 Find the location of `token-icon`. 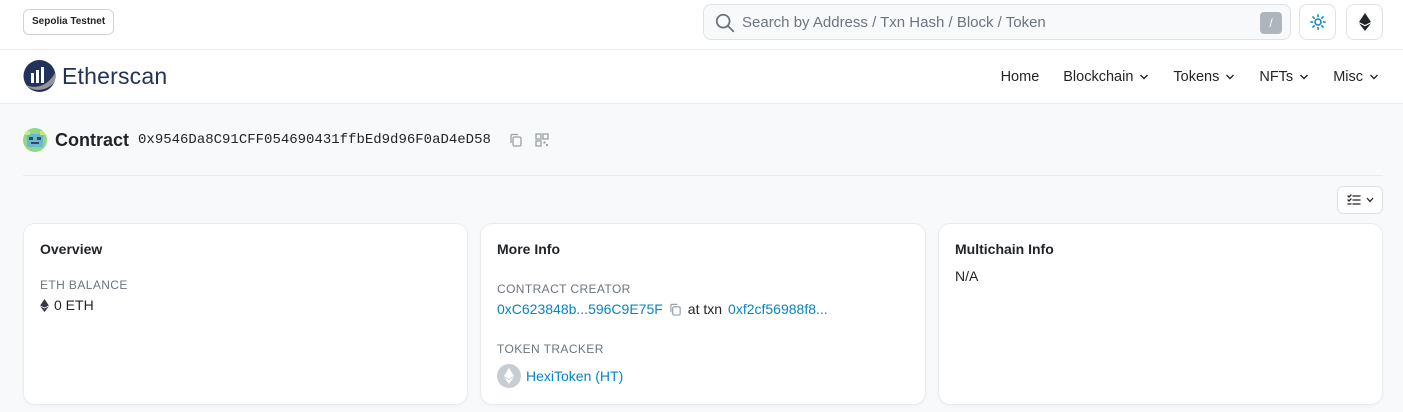

token-icon is located at coordinates (509, 376).